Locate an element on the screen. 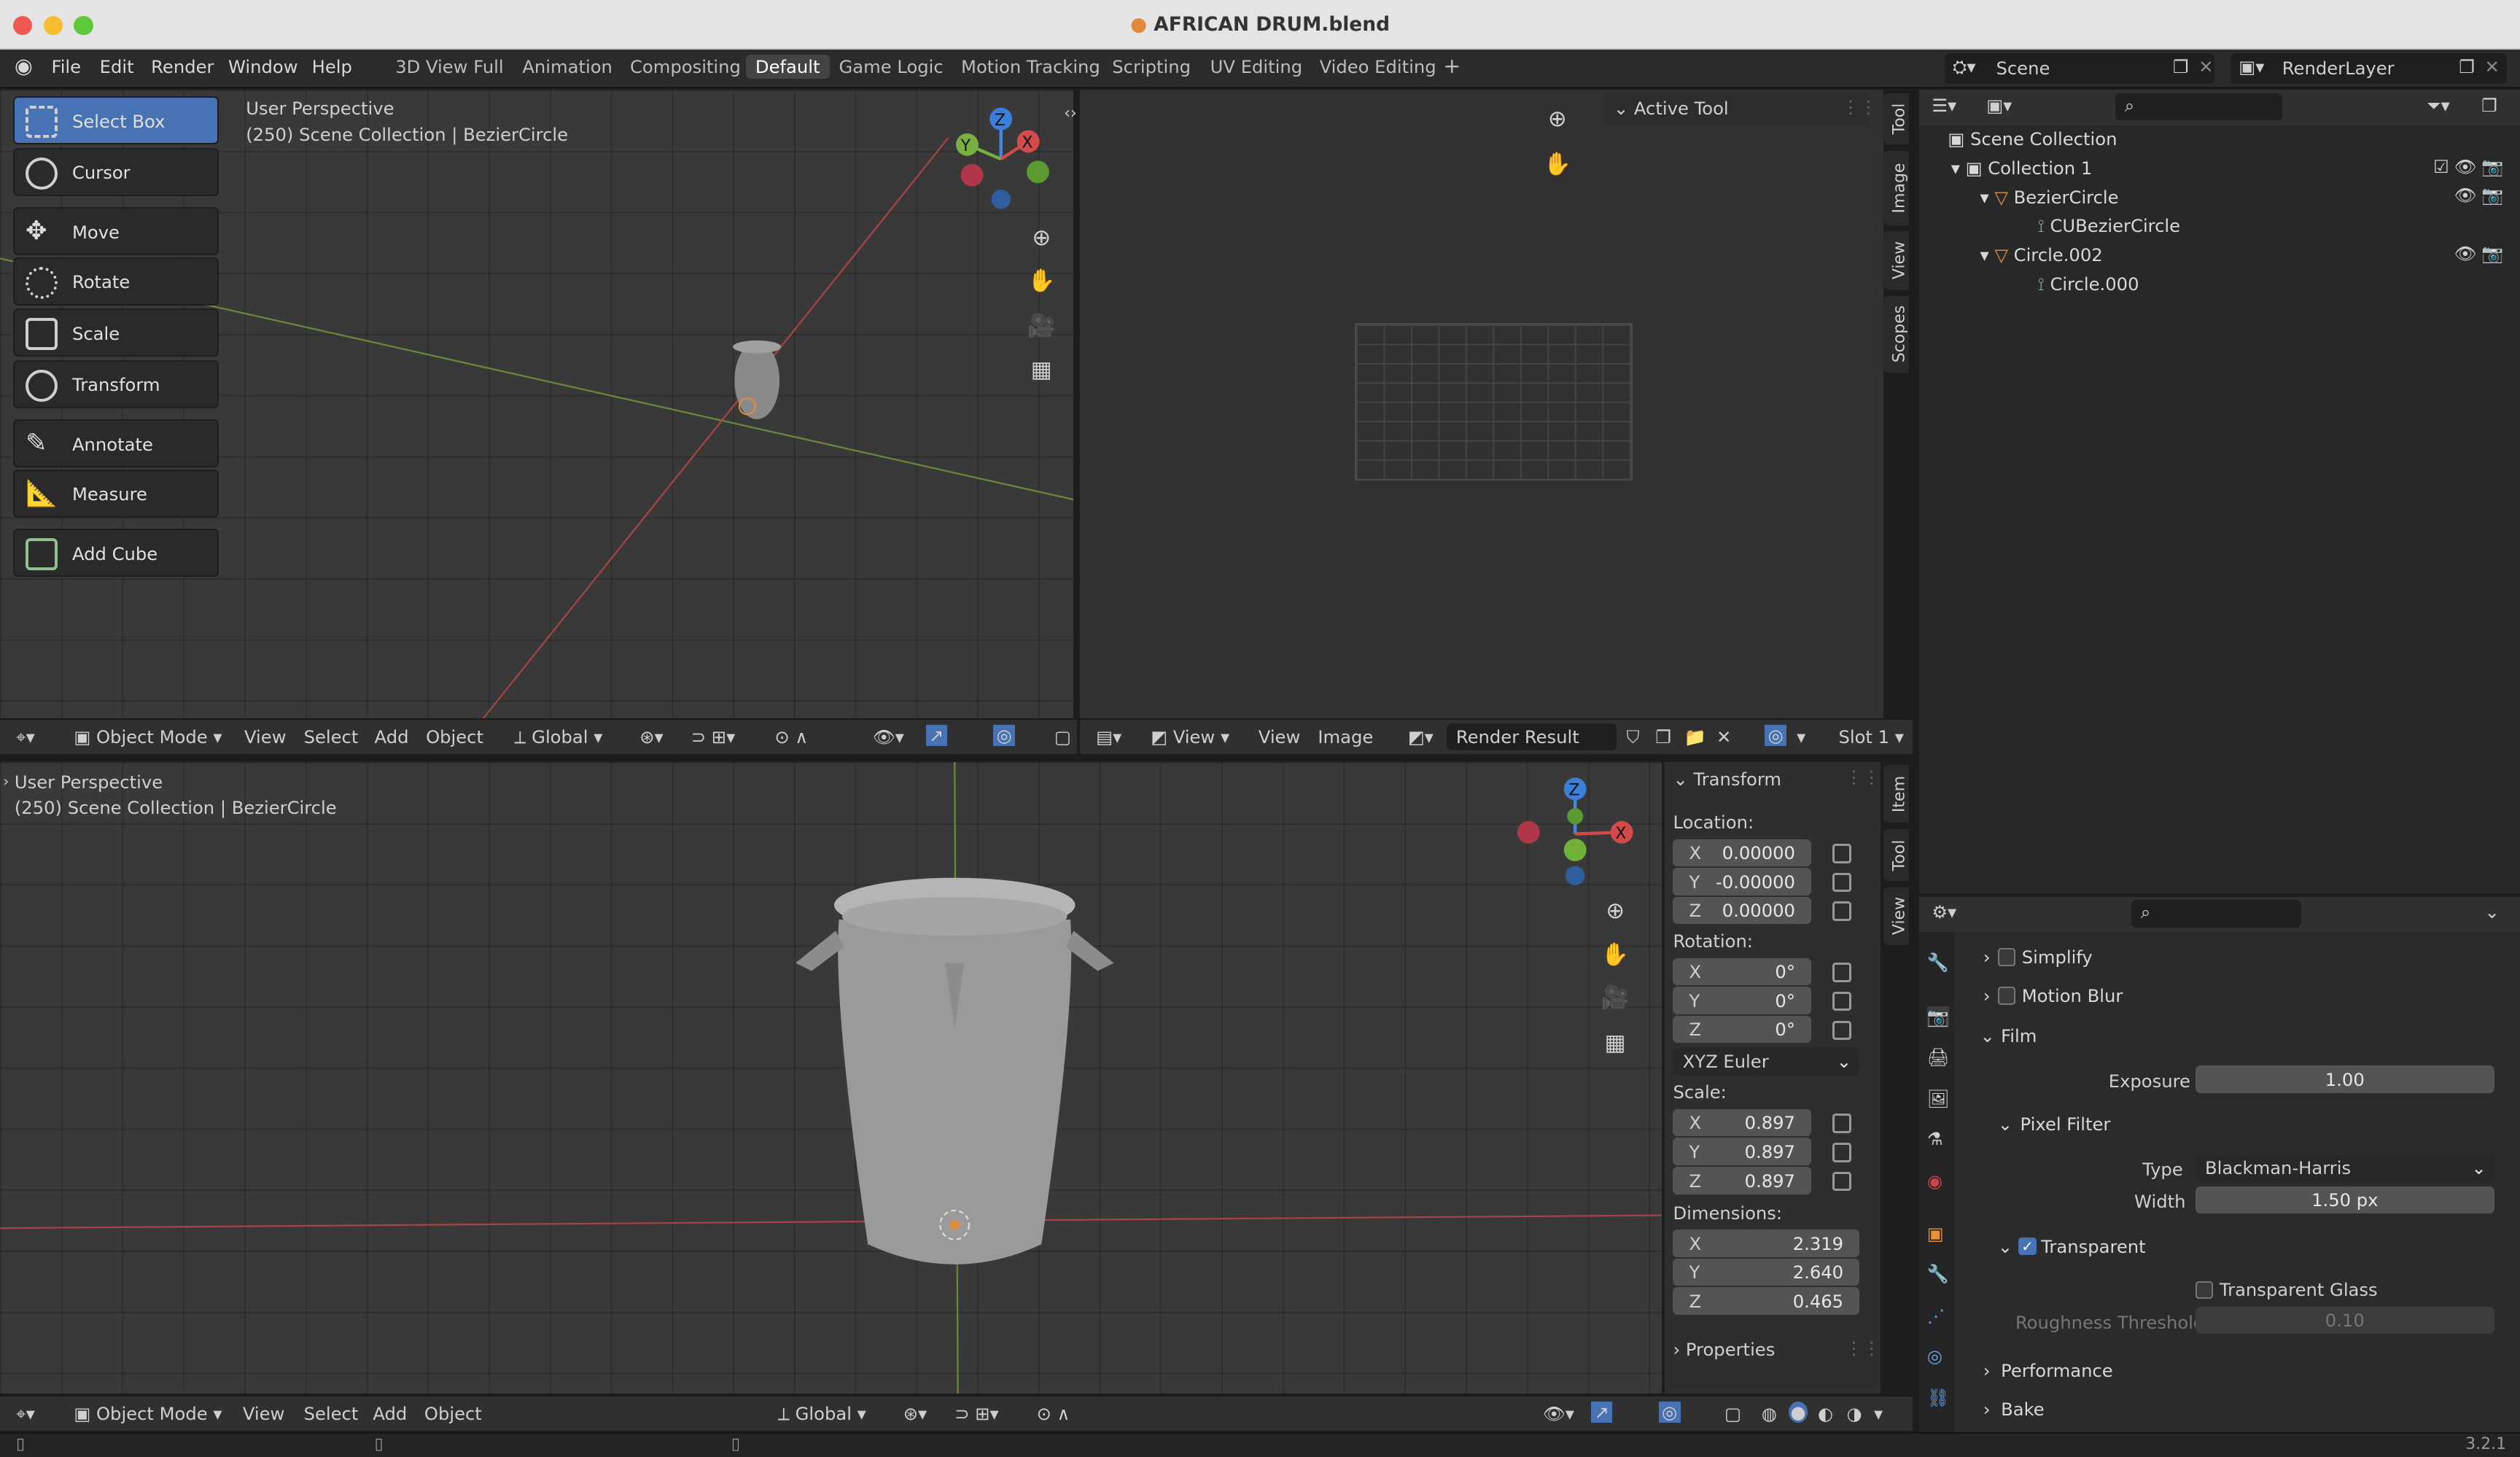 This screenshot has height=1457, width=2520. tool-rotate: Rotate is located at coordinates (115, 282).